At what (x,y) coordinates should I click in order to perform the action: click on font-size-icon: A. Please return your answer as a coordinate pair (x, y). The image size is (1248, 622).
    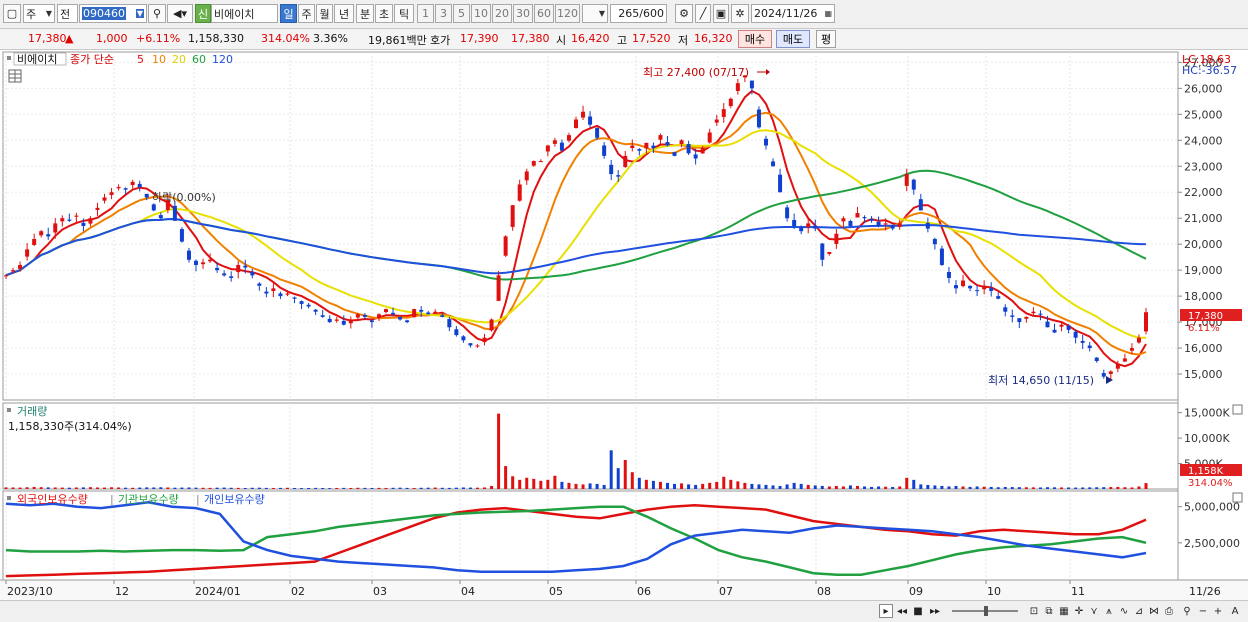
    Looking at the image, I should click on (1235, 611).